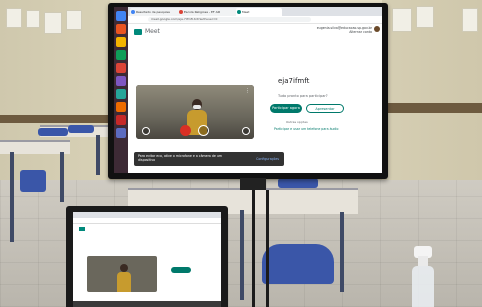 The image size is (482, 307). What do you see at coordinates (146, 131) in the screenshot?
I see `effects-icon` at bounding box center [146, 131].